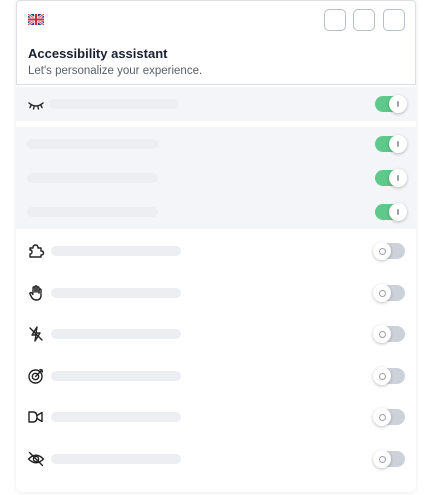 The height and width of the screenshot is (495, 432). Describe the element at coordinates (216, 20) in the screenshot. I see `top-bar` at that location.